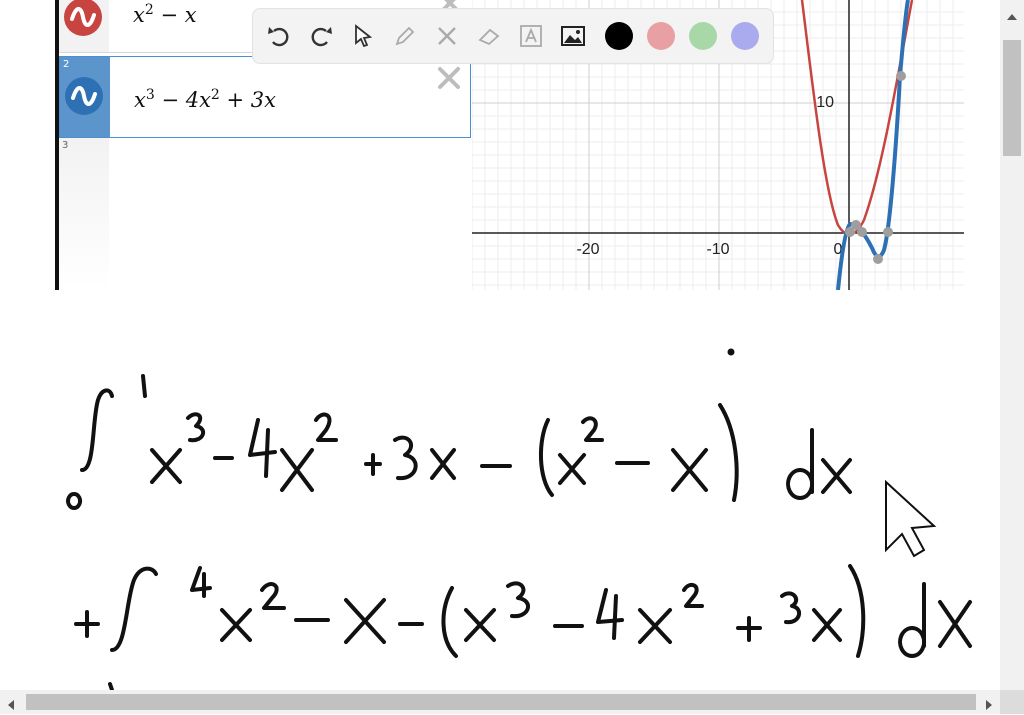 This screenshot has width=1024, height=715. I want to click on pen-icon, so click(405, 36).